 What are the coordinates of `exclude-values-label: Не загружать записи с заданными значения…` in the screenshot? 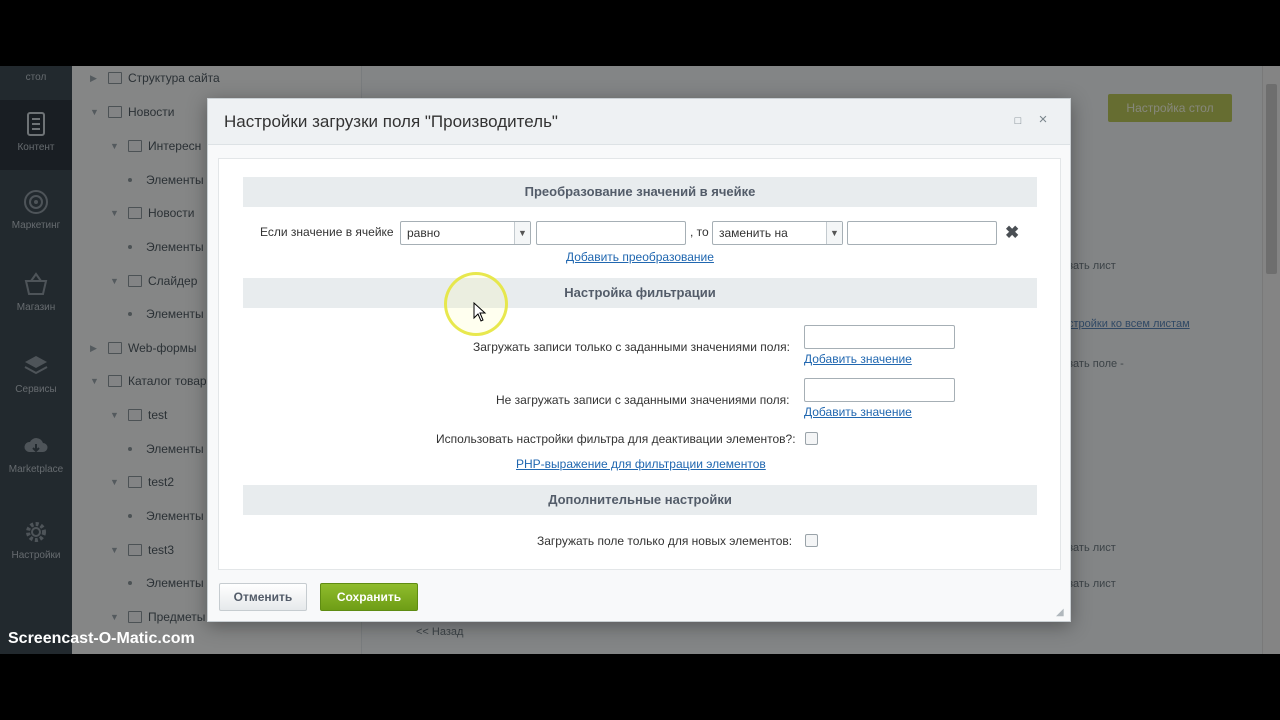 It's located at (643, 400).